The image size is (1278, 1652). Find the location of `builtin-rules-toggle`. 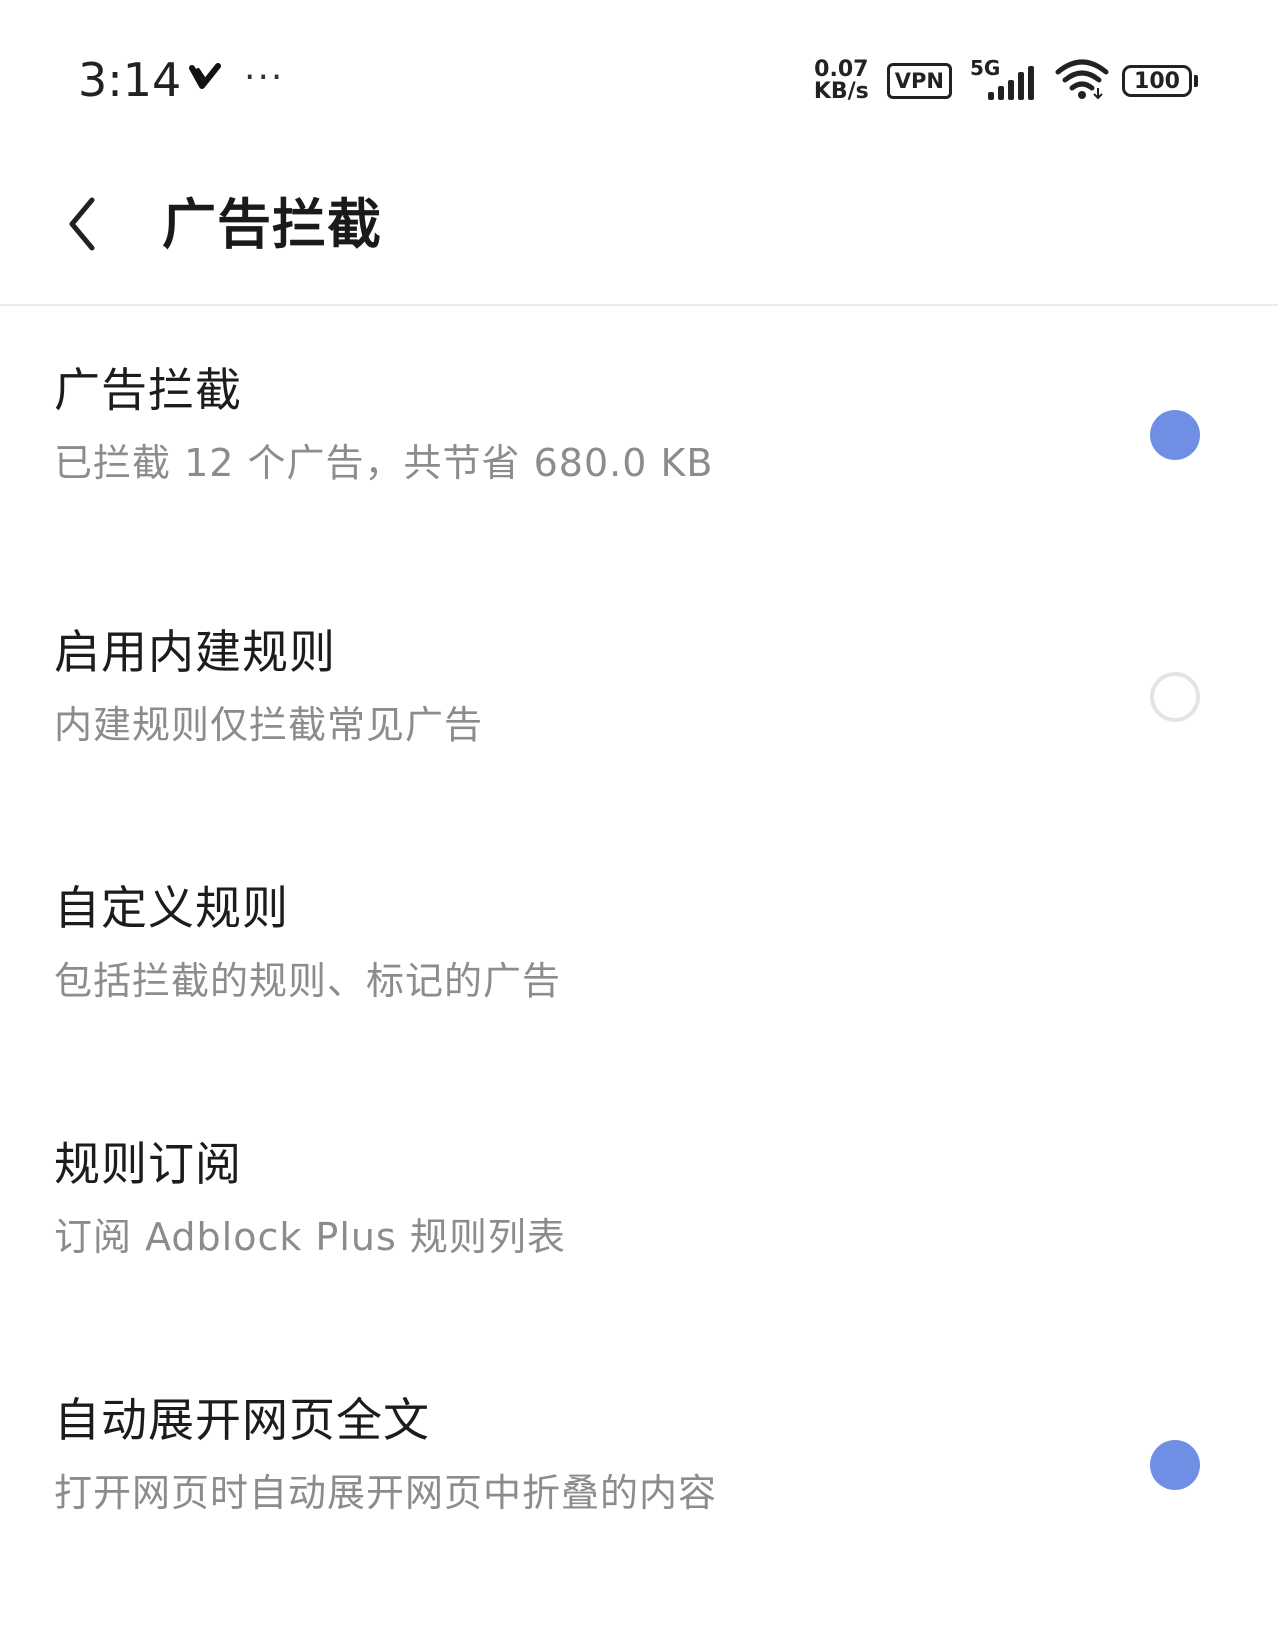

builtin-rules-toggle is located at coordinates (1175, 697).